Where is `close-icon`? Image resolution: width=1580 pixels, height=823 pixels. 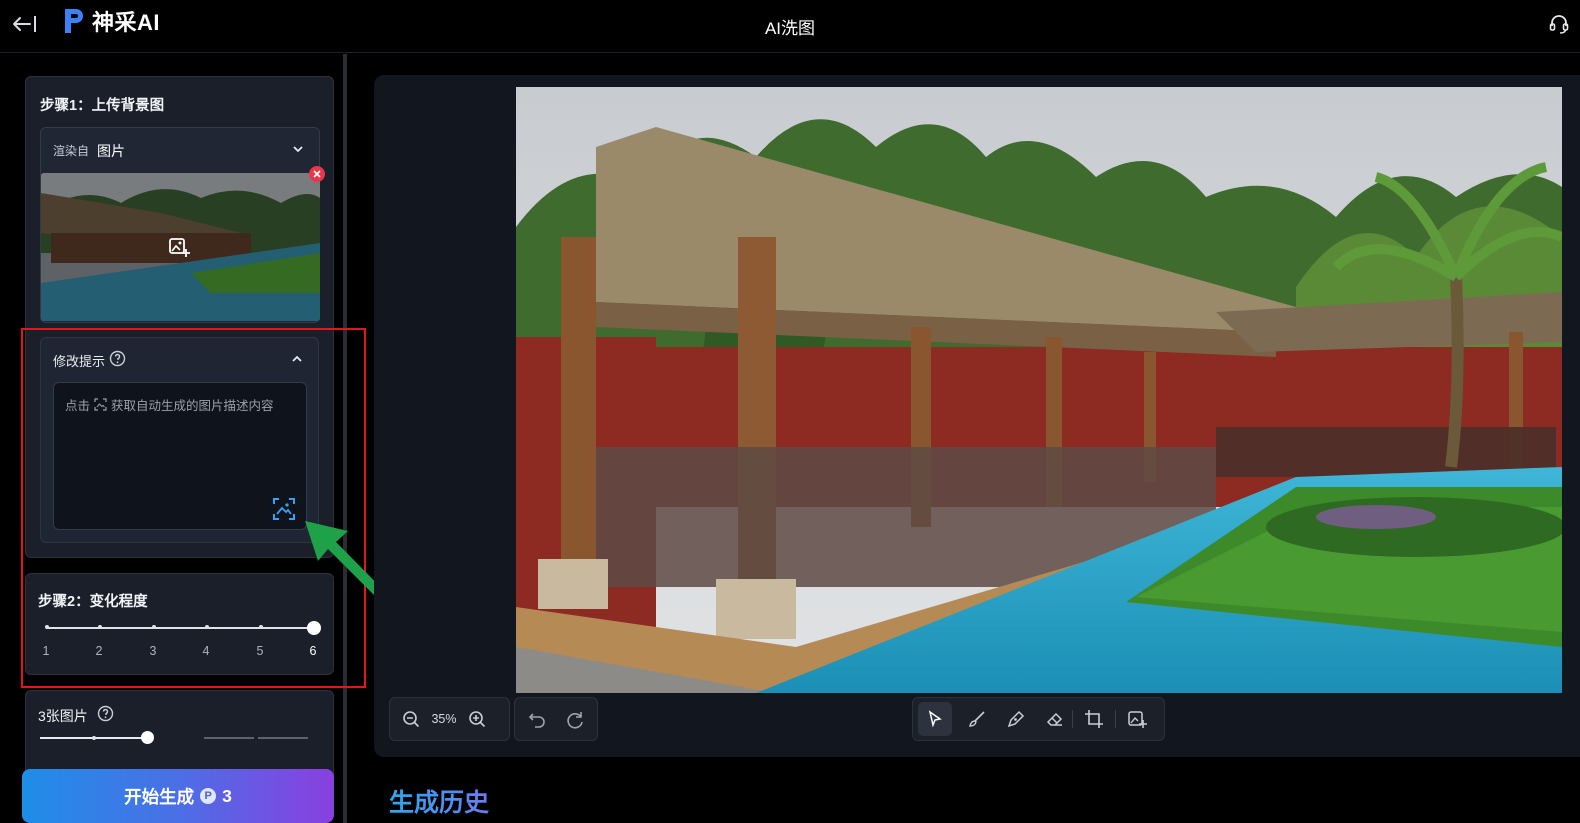 close-icon is located at coordinates (317, 174).